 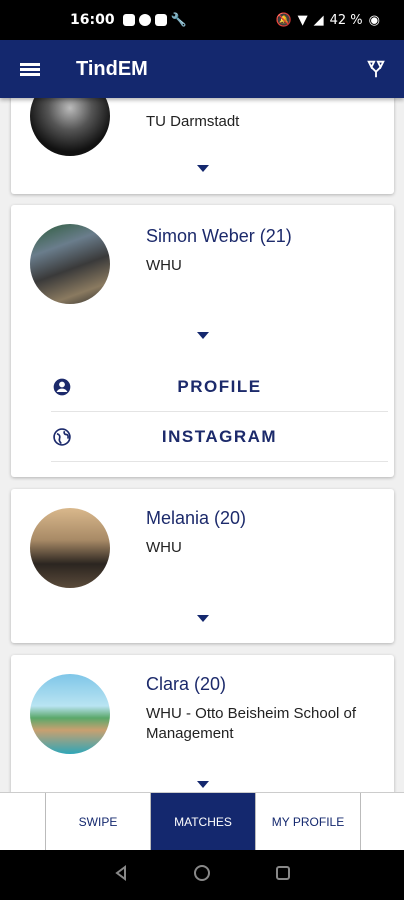 I want to click on filter-icon, so click(x=376, y=69).